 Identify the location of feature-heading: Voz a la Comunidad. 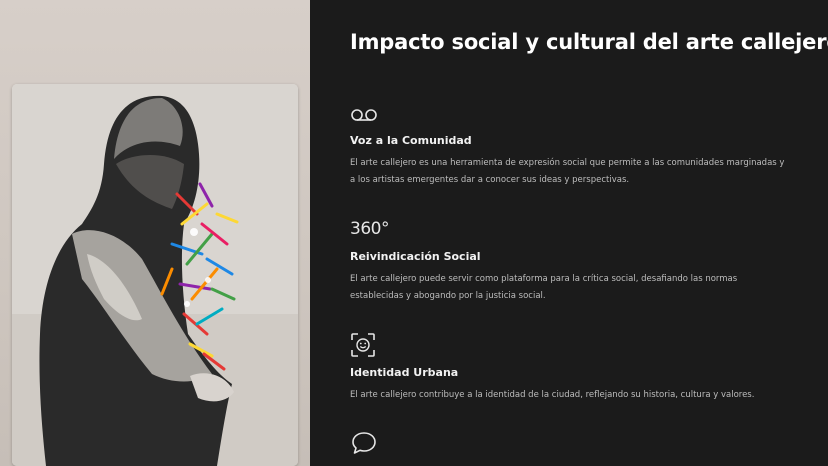
(411, 140).